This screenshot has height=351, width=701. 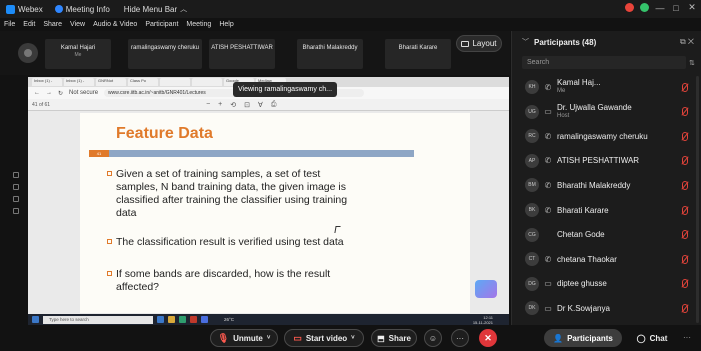 I want to click on participant-tile: Bharathi Malakreddy, so click(x=330, y=54).